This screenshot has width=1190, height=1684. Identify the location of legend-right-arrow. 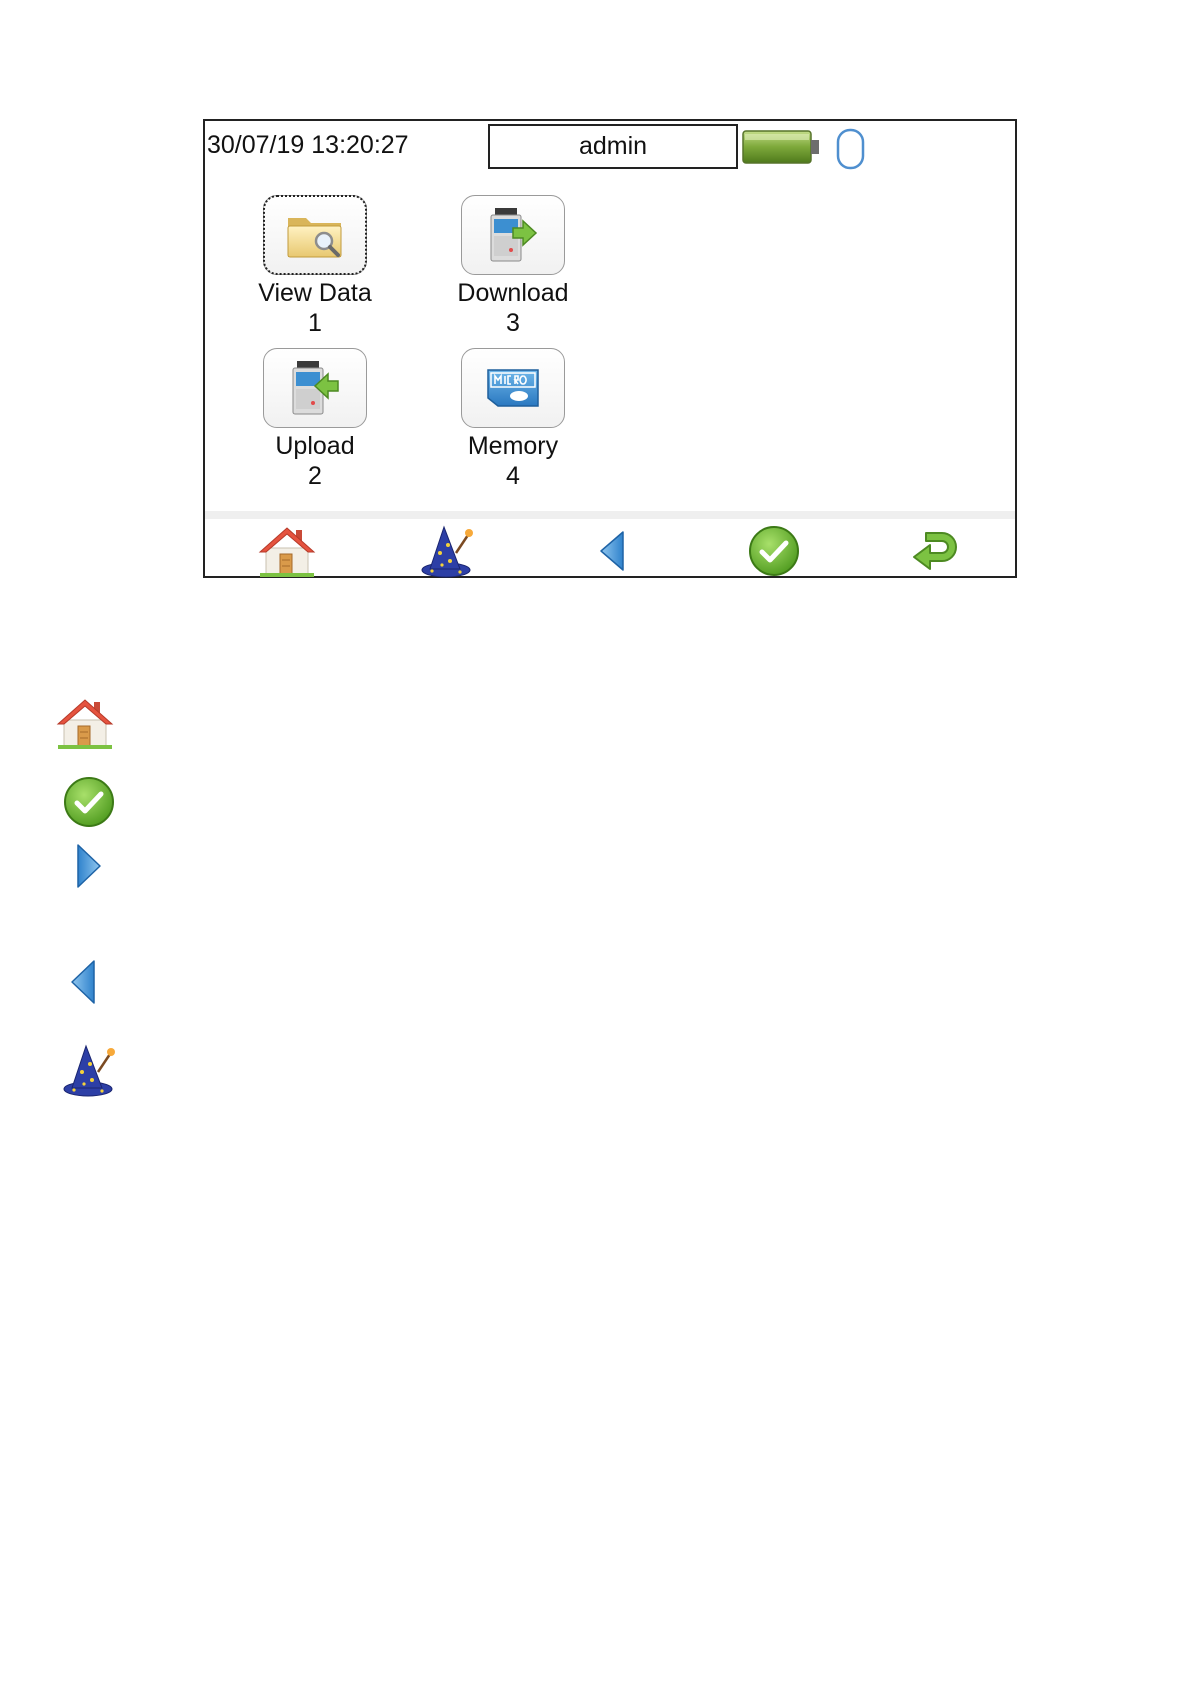
(89, 868).